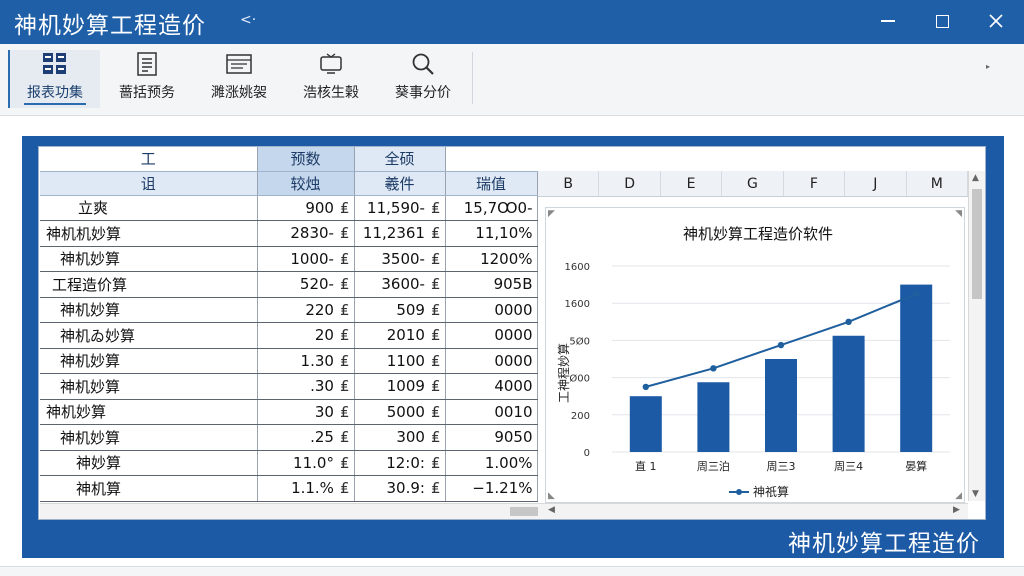 The width and height of the screenshot is (1024, 576). I want to click on table-header-cell: 较烛, so click(306, 183).